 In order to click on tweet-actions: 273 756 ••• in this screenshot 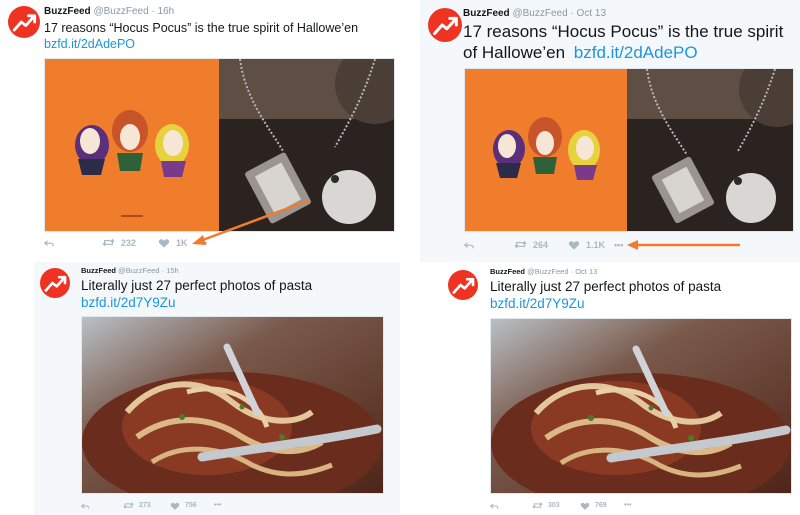, I will do `click(151, 505)`.